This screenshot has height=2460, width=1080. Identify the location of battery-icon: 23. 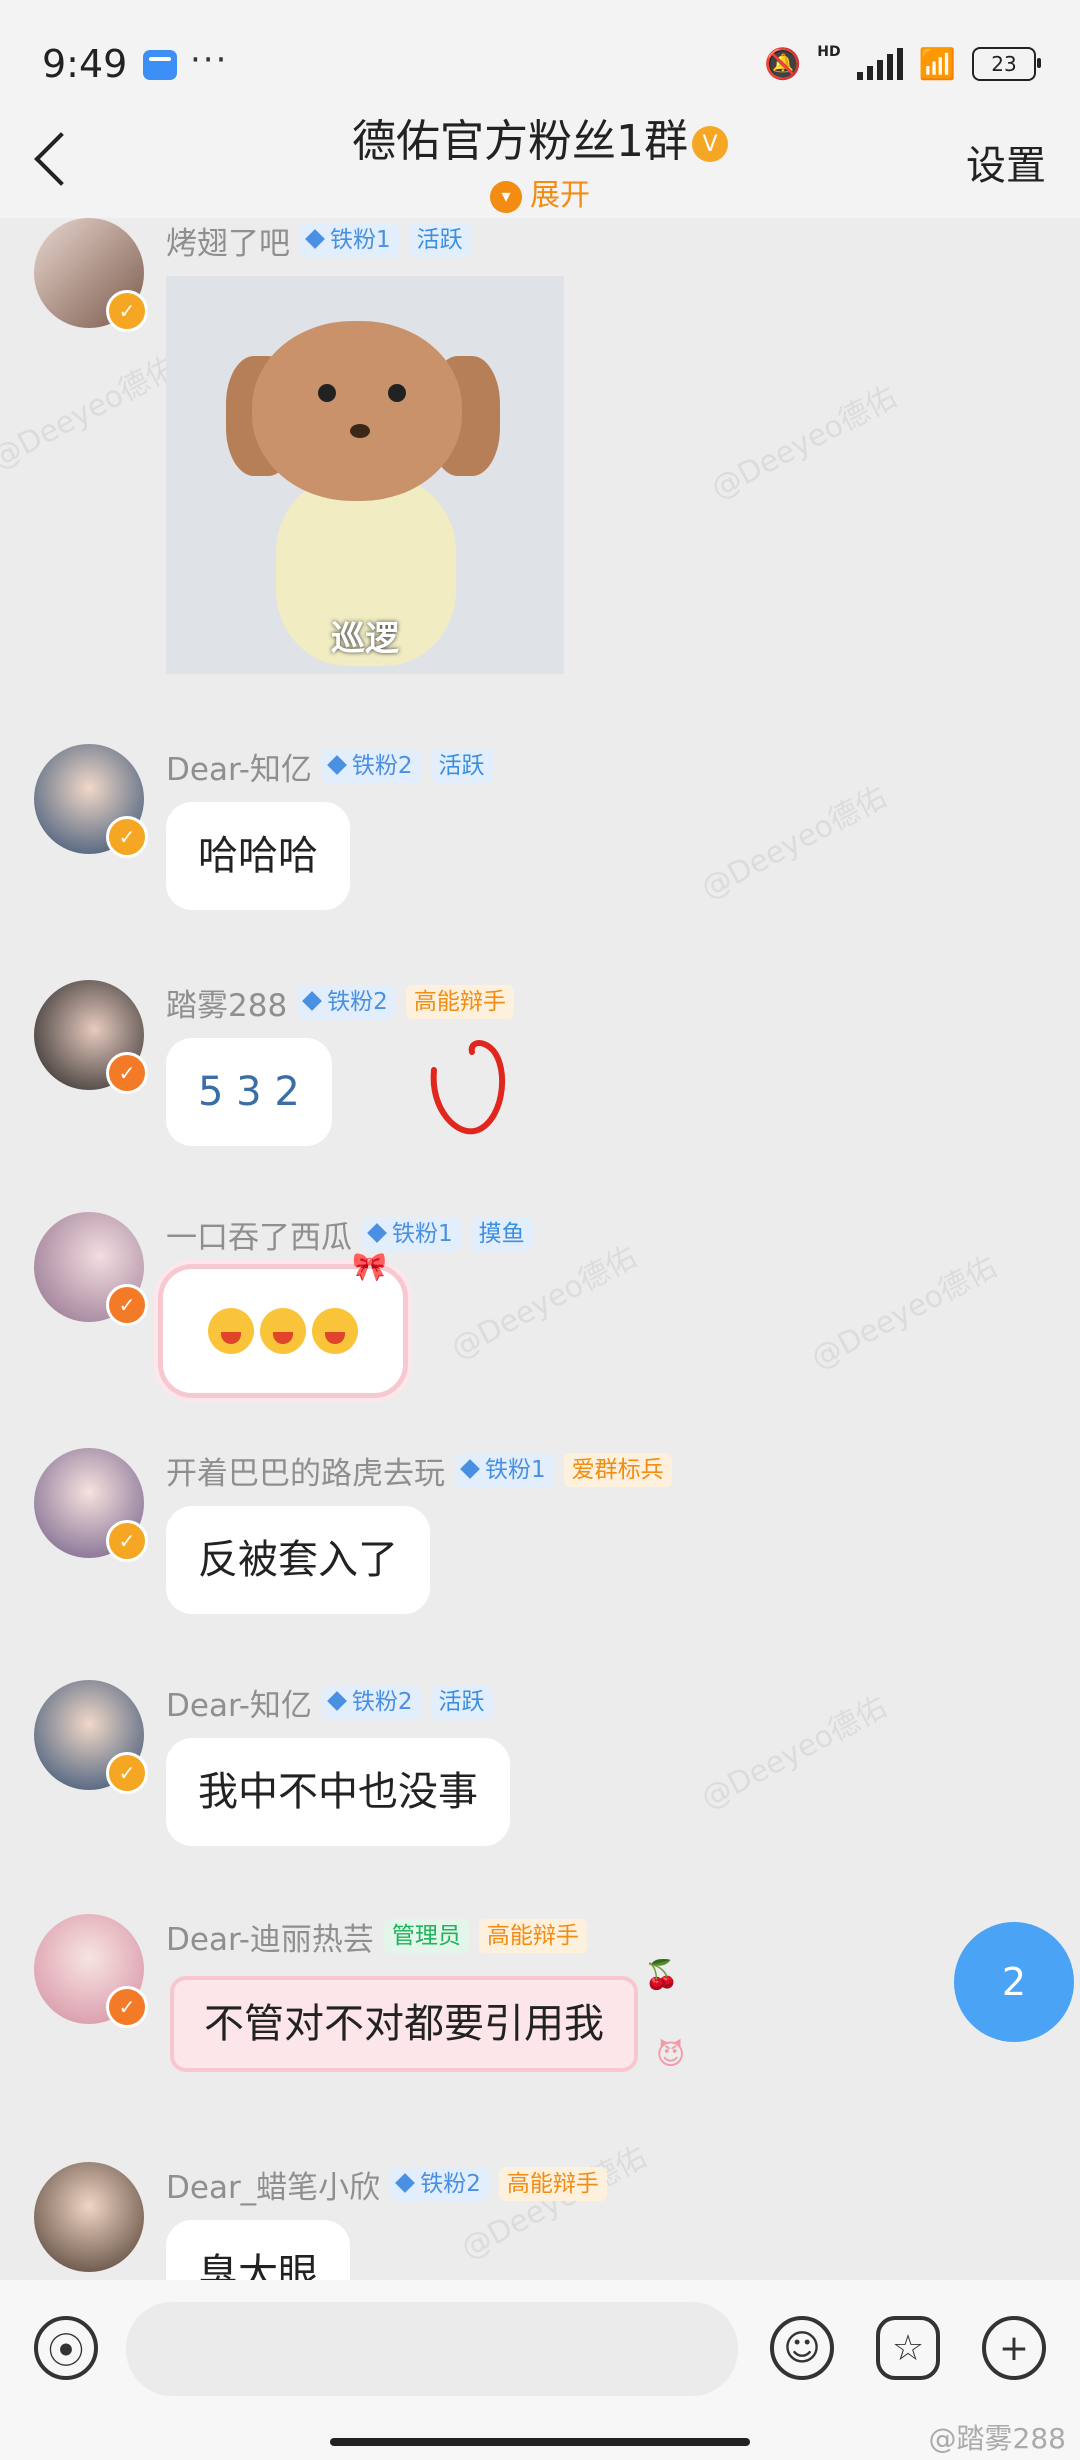
(1006, 64).